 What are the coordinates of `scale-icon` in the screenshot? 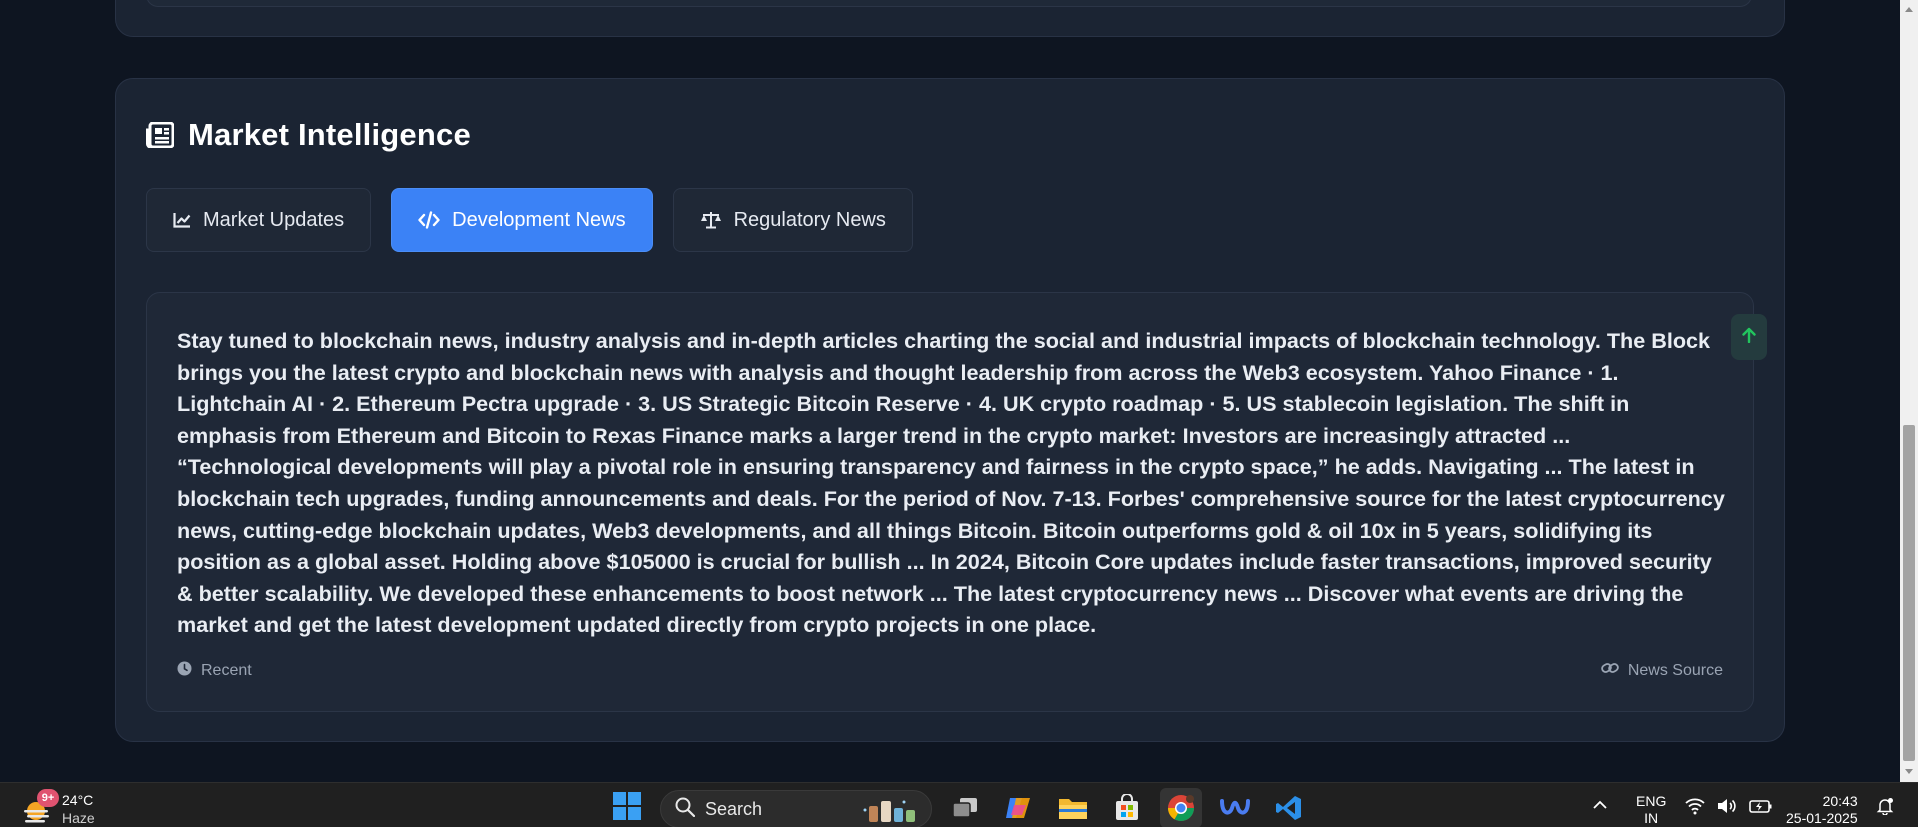 It's located at (711, 220).